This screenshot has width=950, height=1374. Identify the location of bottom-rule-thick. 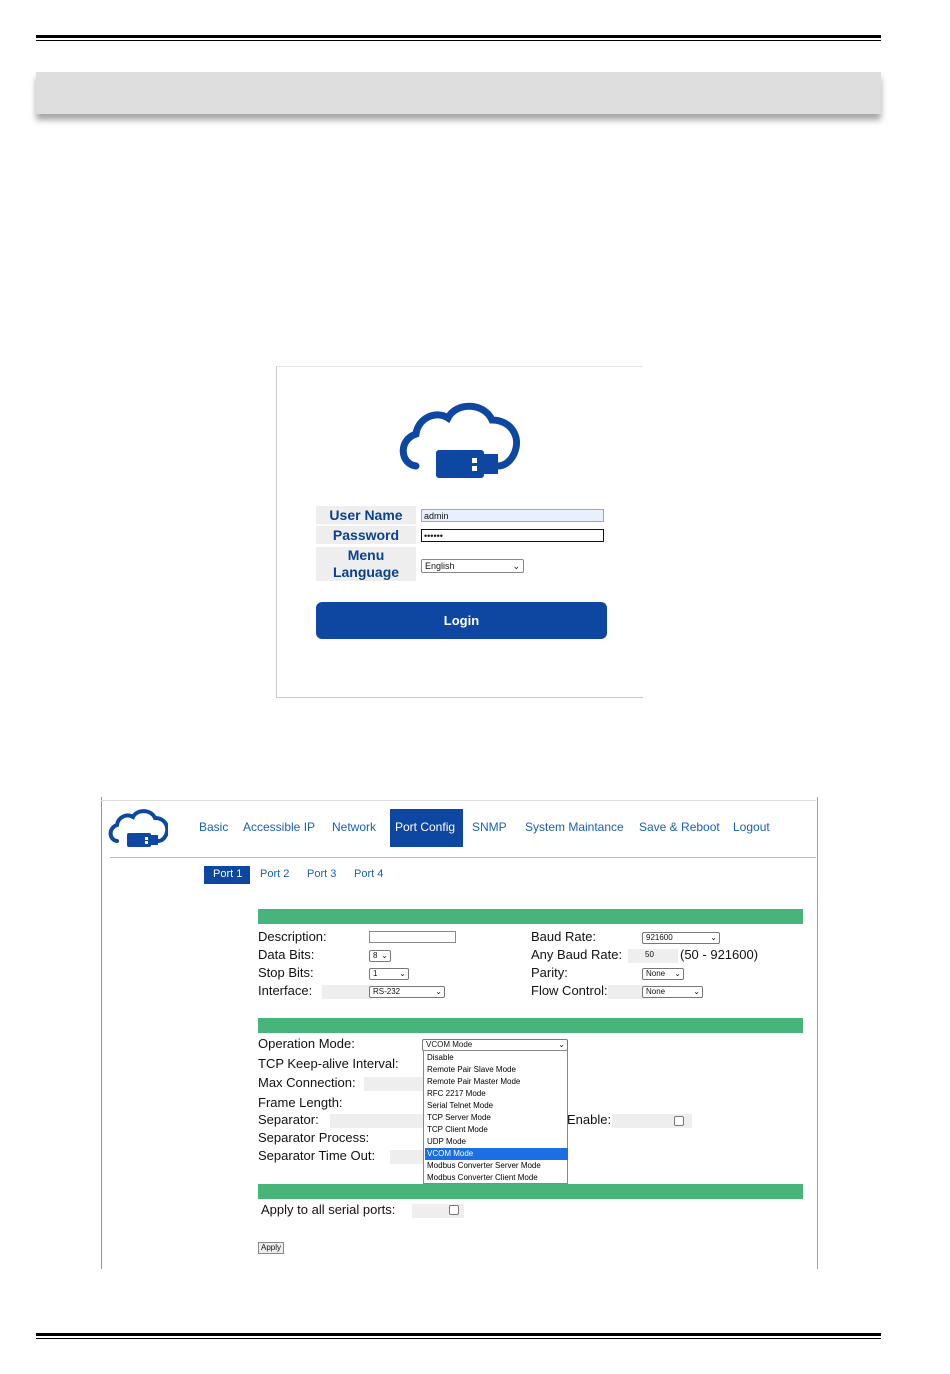
(458, 1334).